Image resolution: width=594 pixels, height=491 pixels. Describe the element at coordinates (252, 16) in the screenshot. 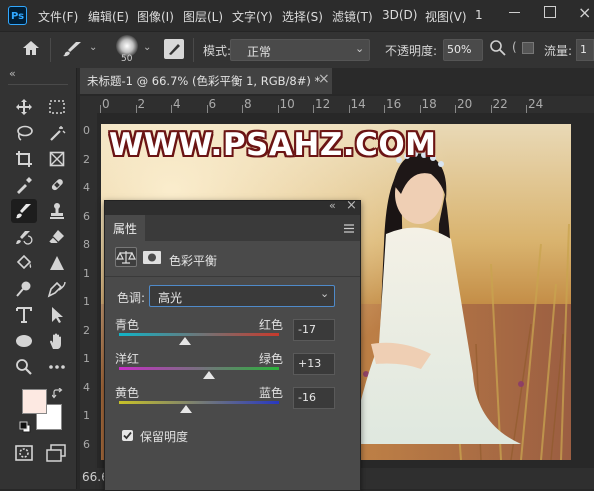

I see `menu-type: 文字(Y)` at that location.